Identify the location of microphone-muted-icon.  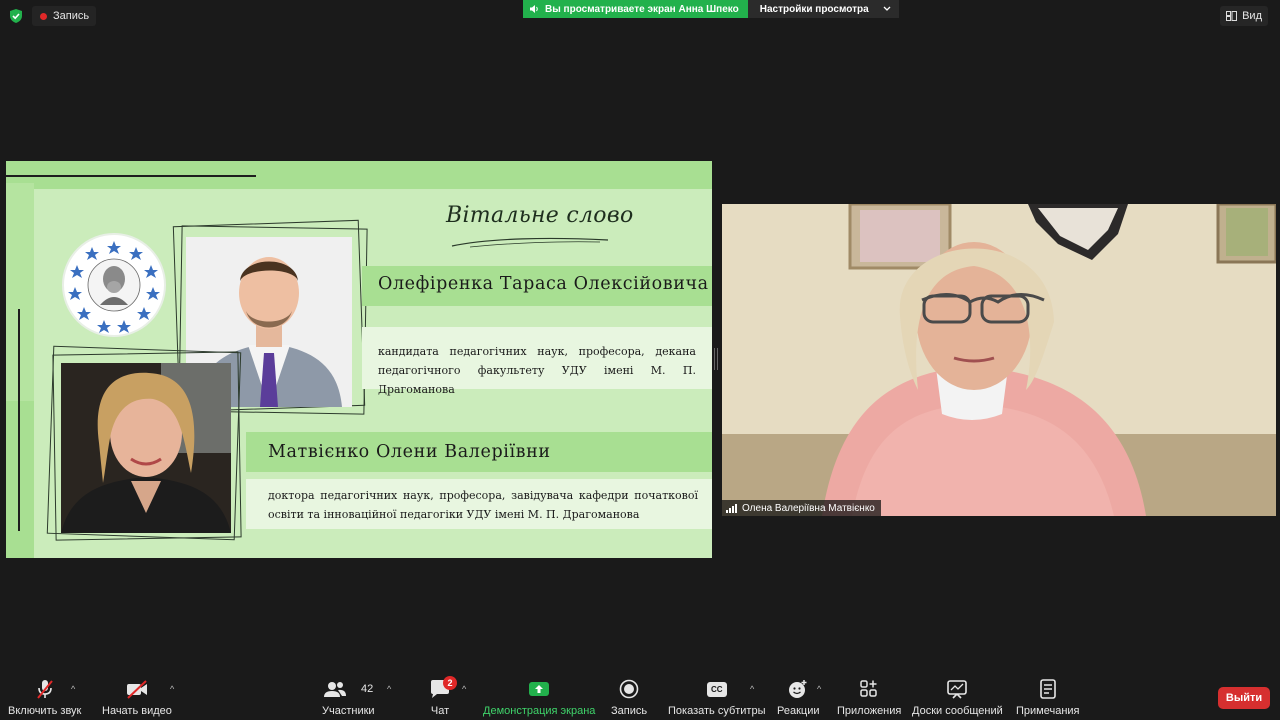
(44, 689).